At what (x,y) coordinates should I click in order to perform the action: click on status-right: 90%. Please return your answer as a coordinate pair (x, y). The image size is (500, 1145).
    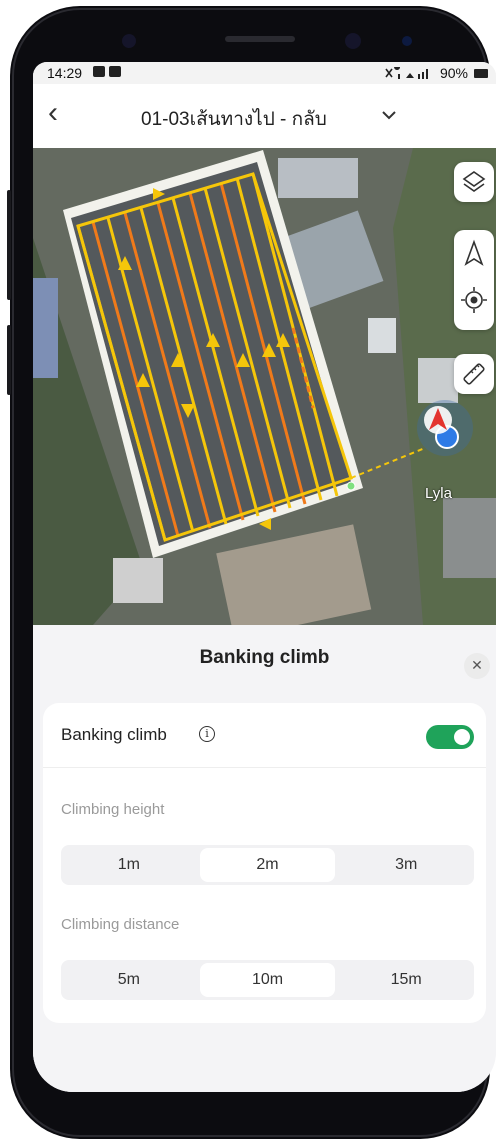
    Looking at the image, I should click on (436, 73).